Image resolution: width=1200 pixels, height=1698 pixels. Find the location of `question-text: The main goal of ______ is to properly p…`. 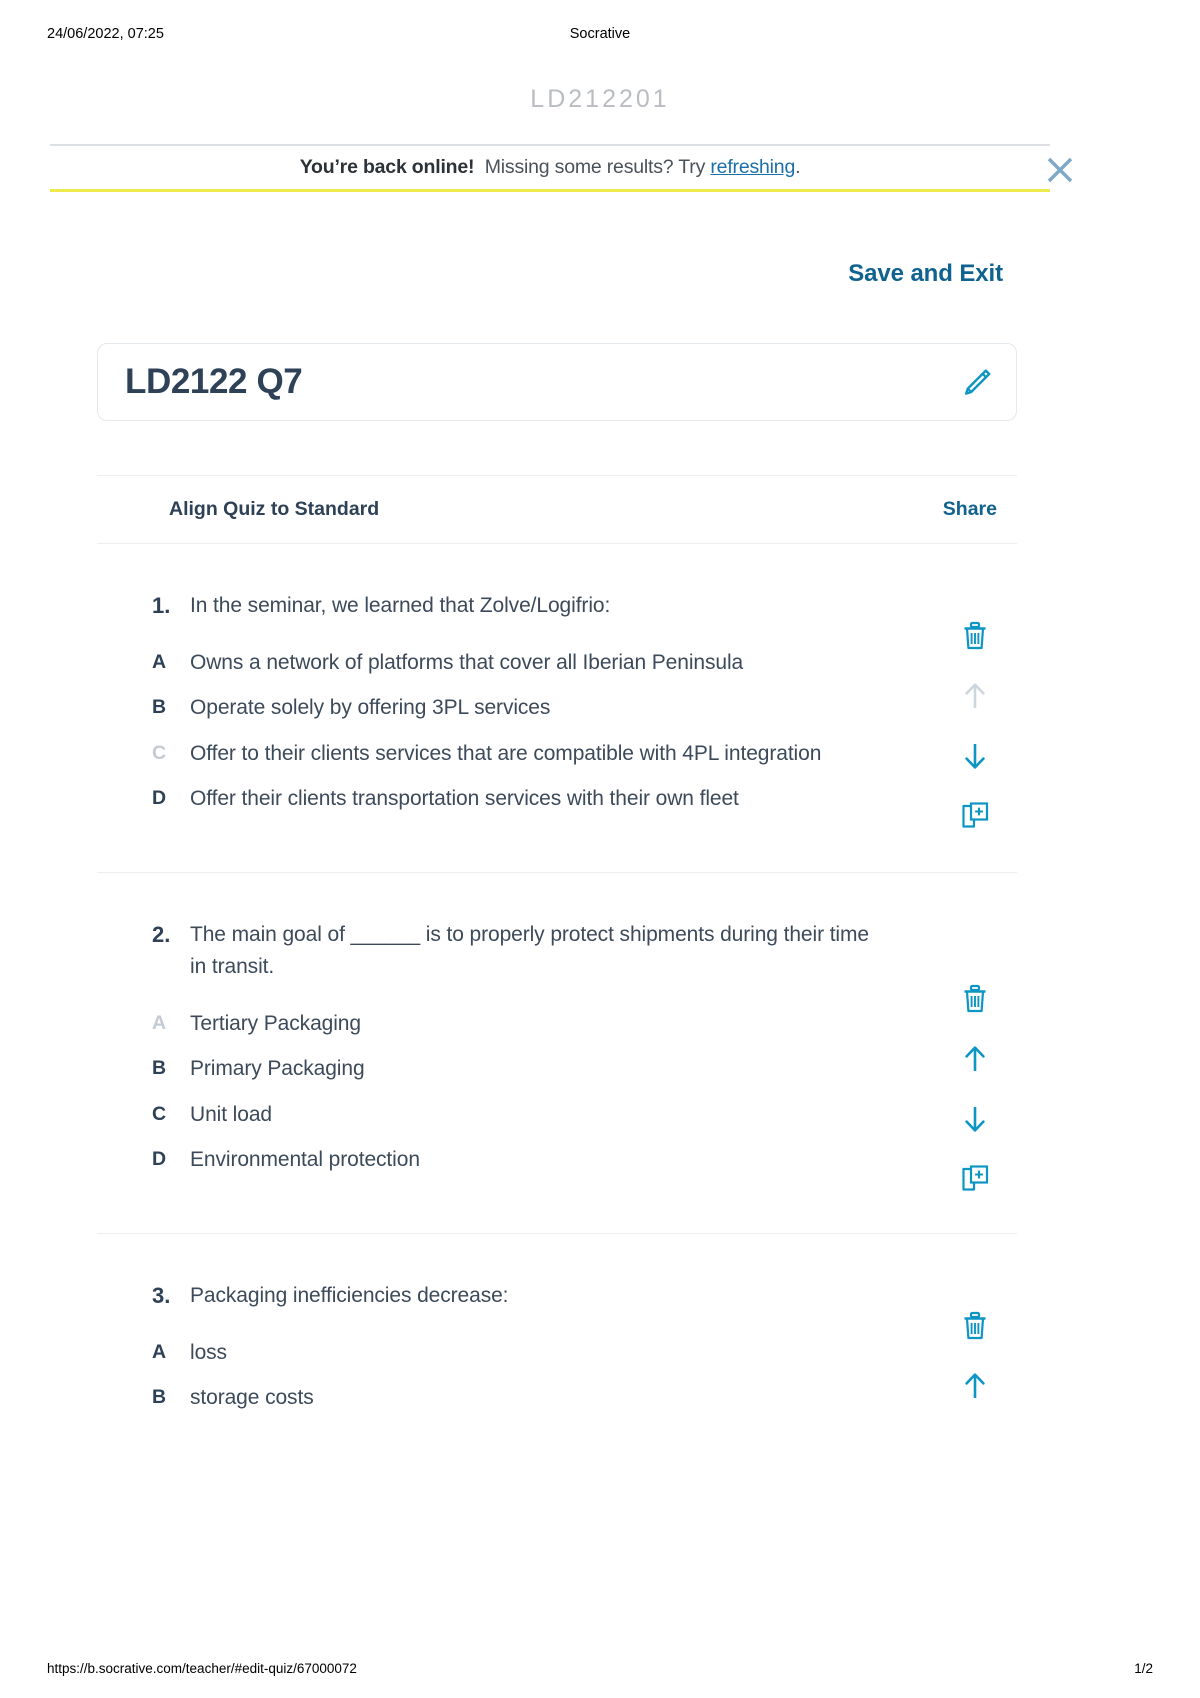

question-text: The main goal of ______ is to properly p… is located at coordinates (538, 951).